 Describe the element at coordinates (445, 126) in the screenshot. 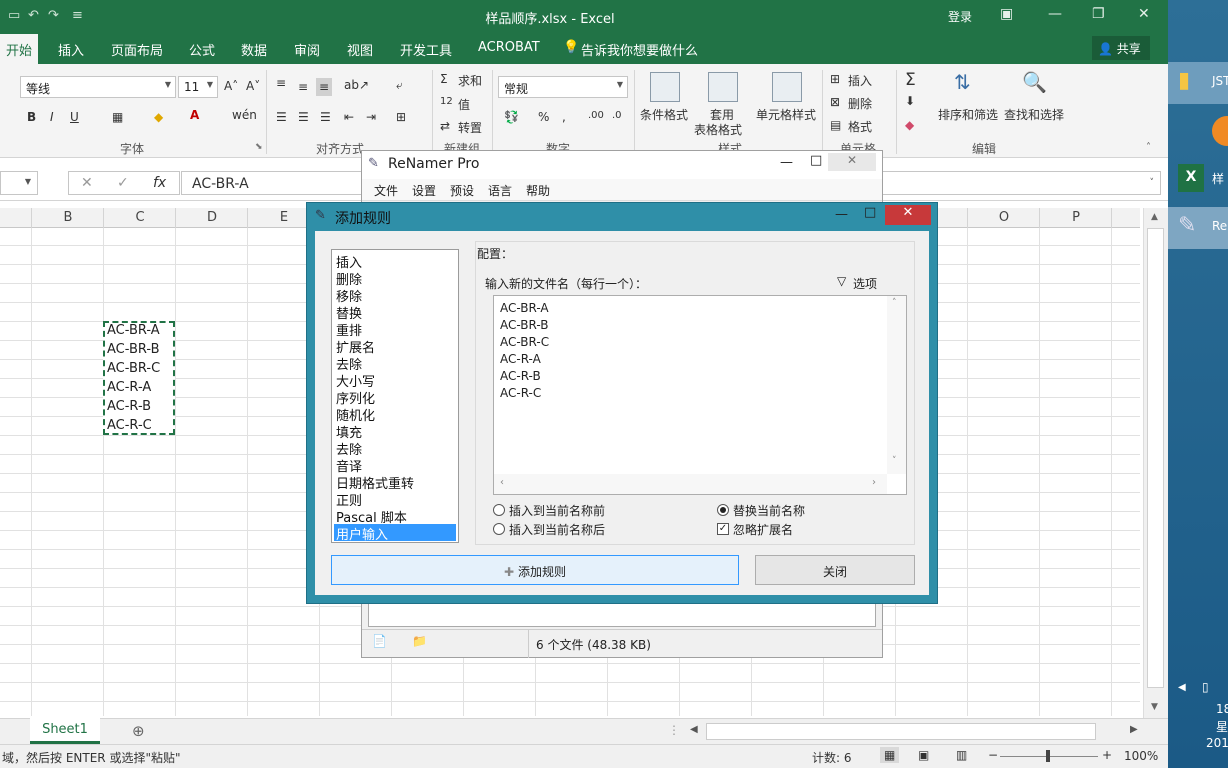

I see `transpose-icon: ⇄` at that location.